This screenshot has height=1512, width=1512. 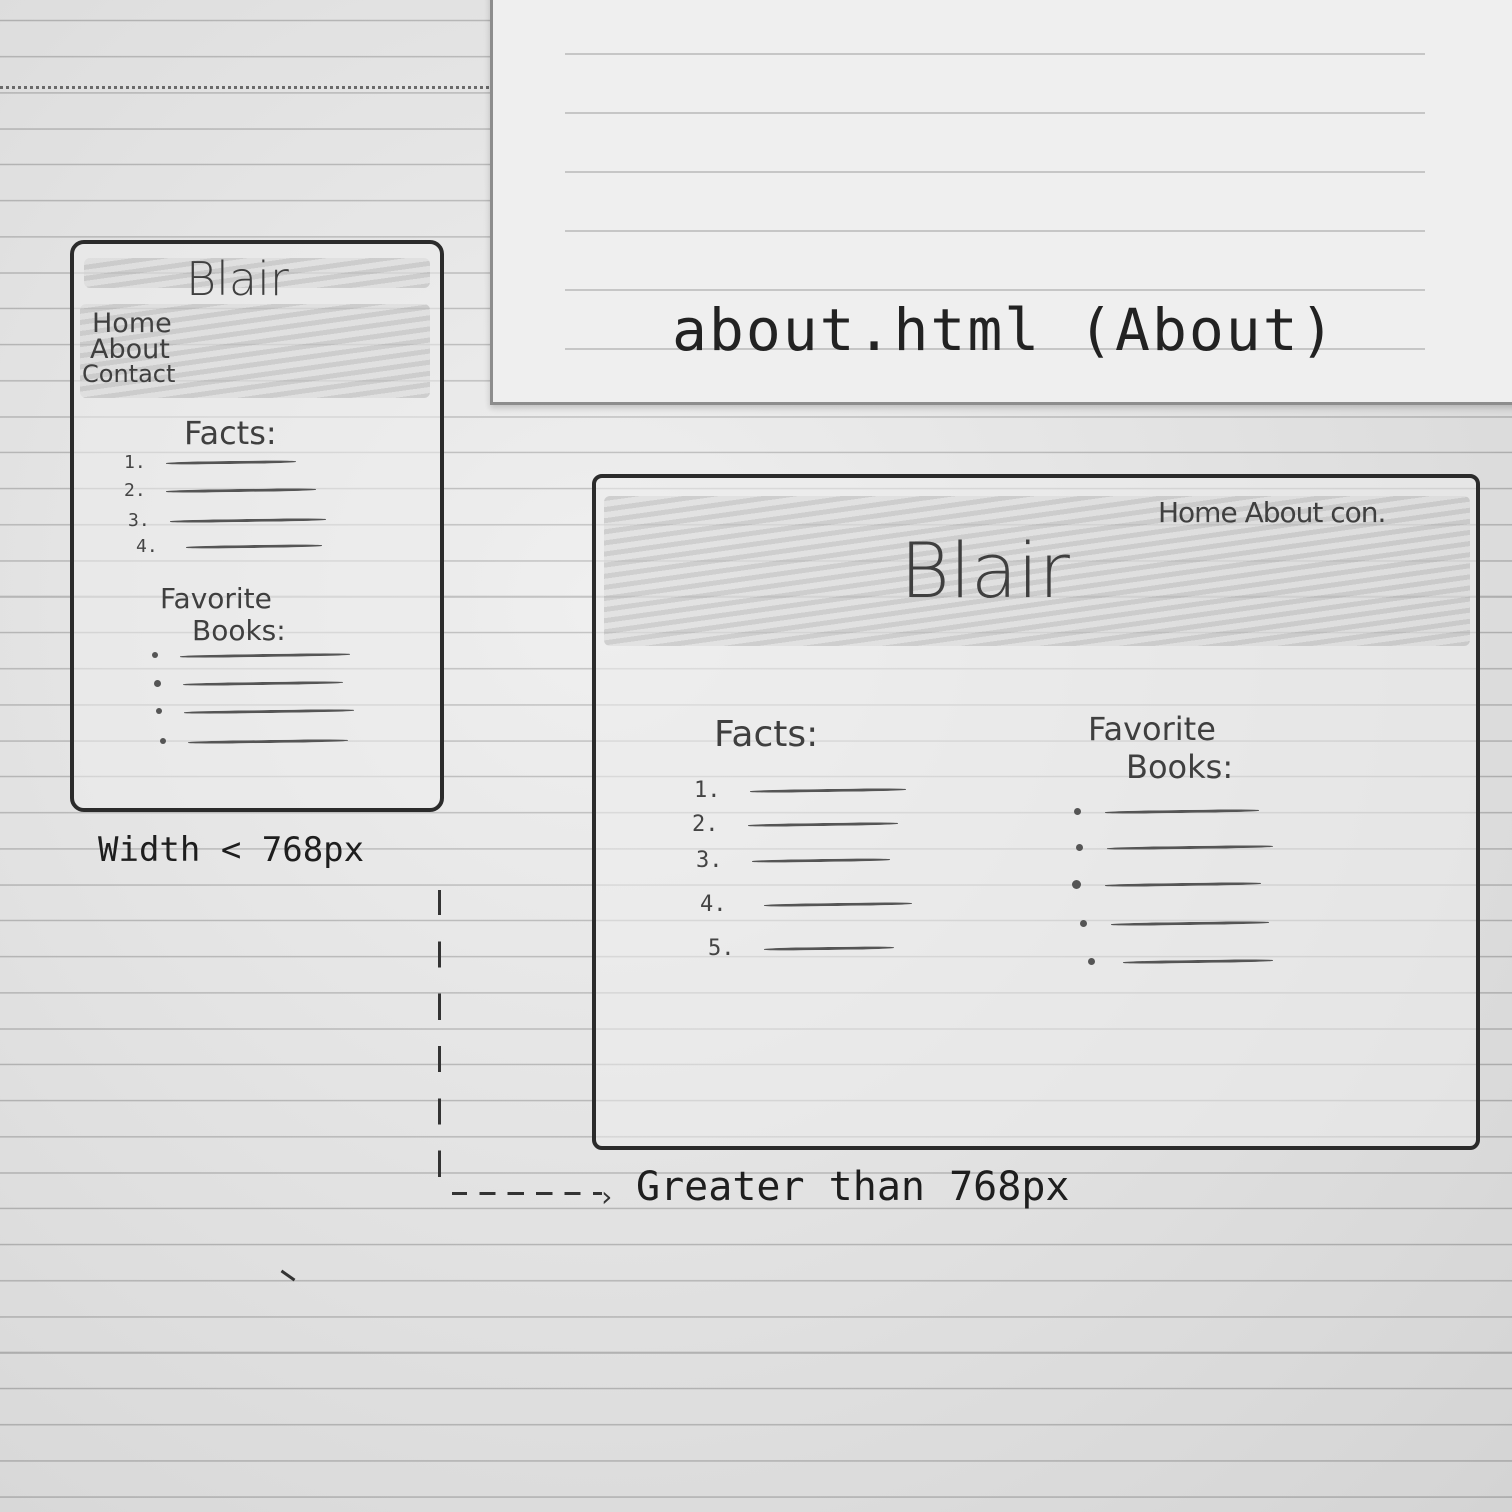 I want to click on desktop-fact-item: 1., so click(x=800, y=790).